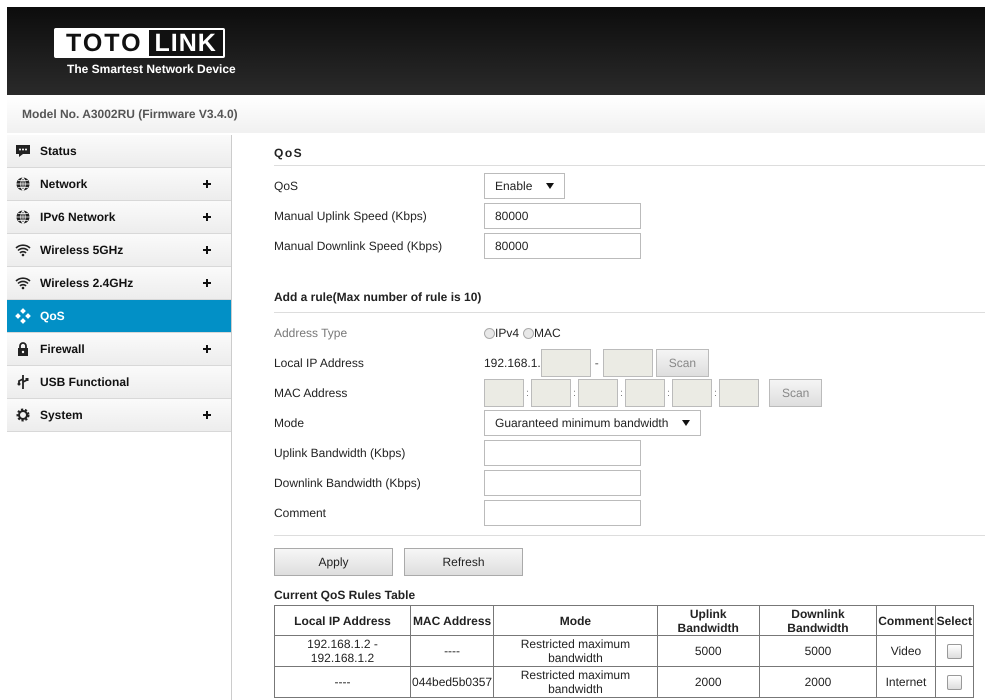 This screenshot has height=700, width=985. What do you see at coordinates (23, 382) in the screenshot?
I see `usb-icon` at bounding box center [23, 382].